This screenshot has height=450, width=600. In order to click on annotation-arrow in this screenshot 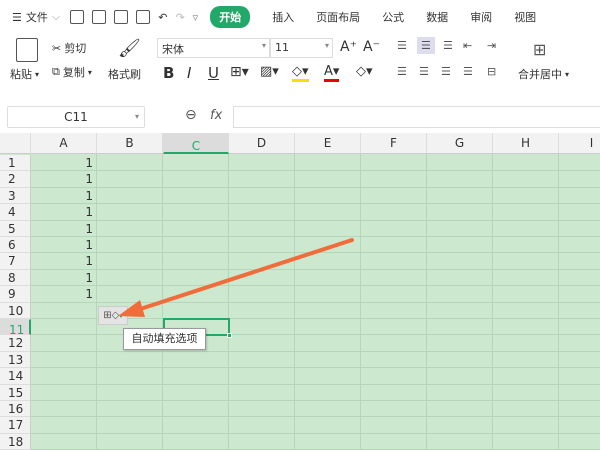, I will do `click(236, 277)`.